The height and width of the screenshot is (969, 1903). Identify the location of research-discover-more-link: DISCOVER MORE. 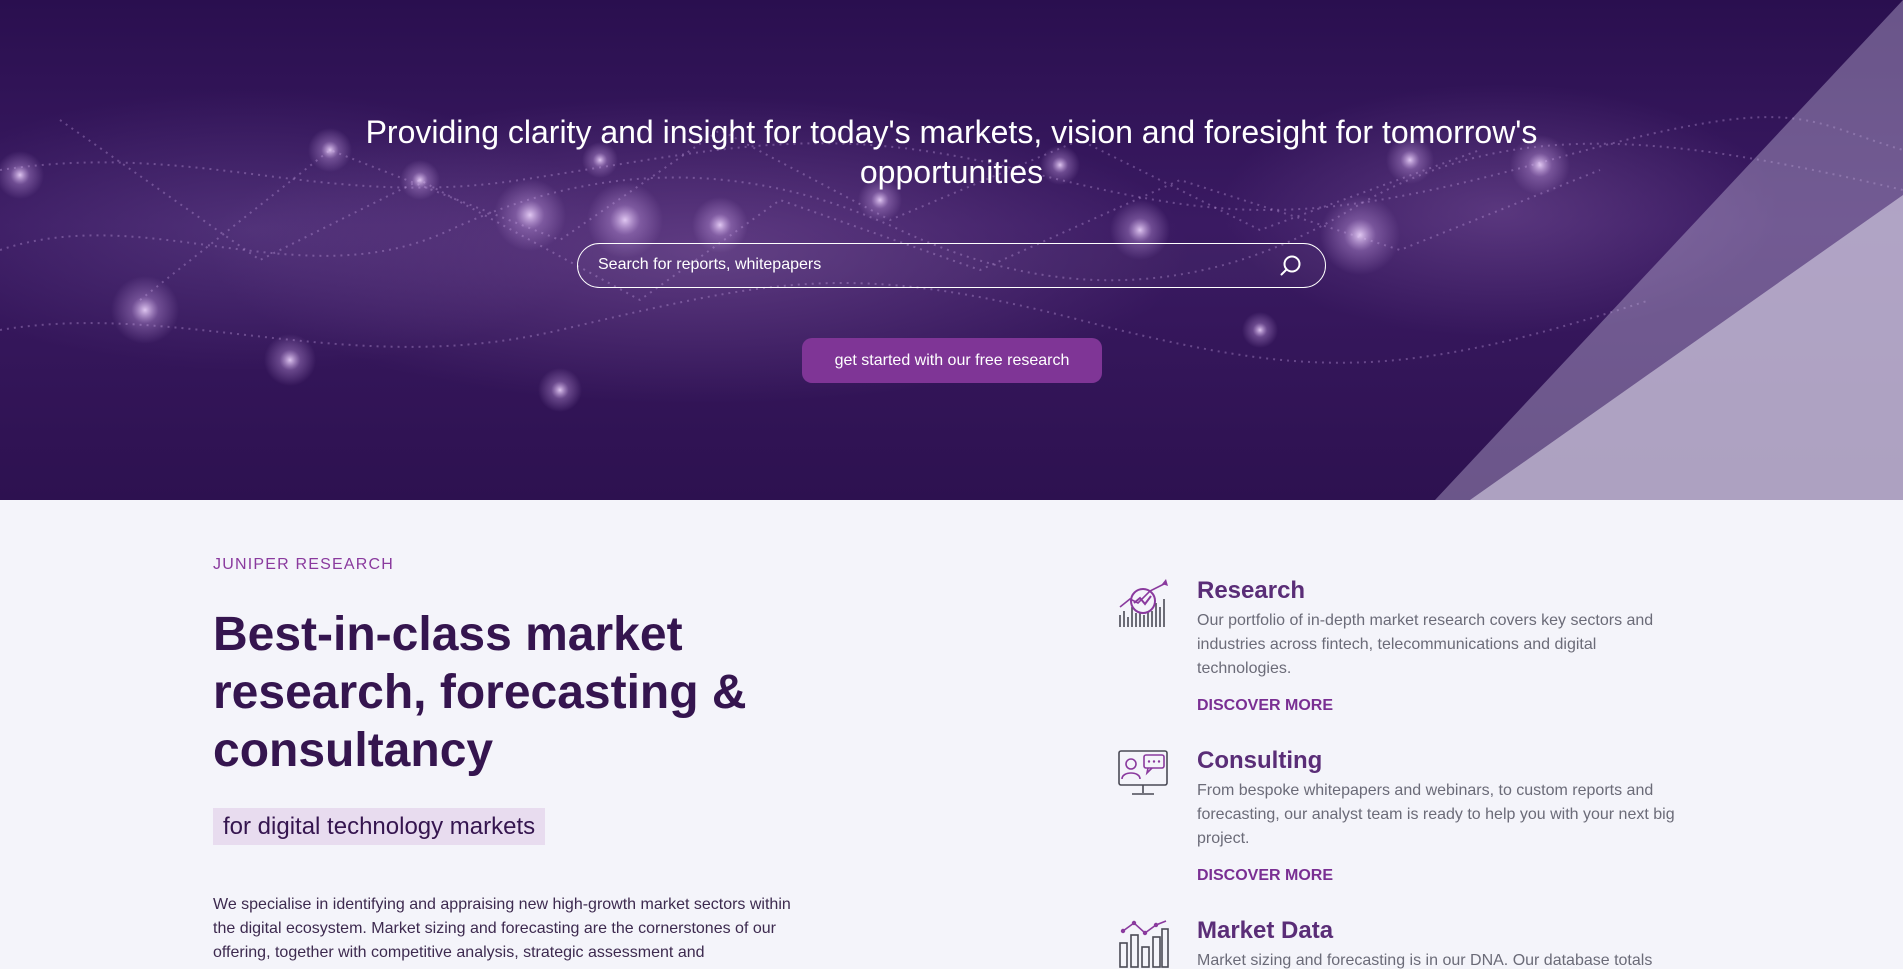
(1265, 706).